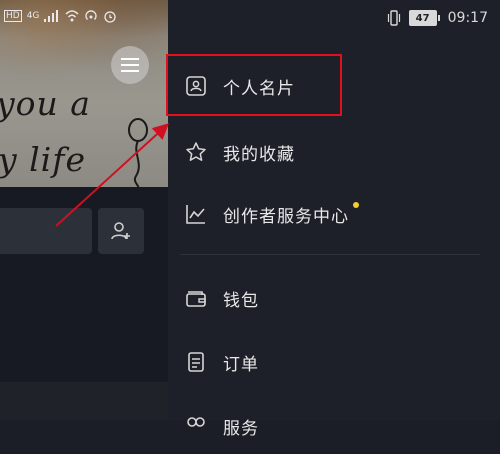  What do you see at coordinates (33, 16) in the screenshot?
I see `network-4g-label: 4G` at bounding box center [33, 16].